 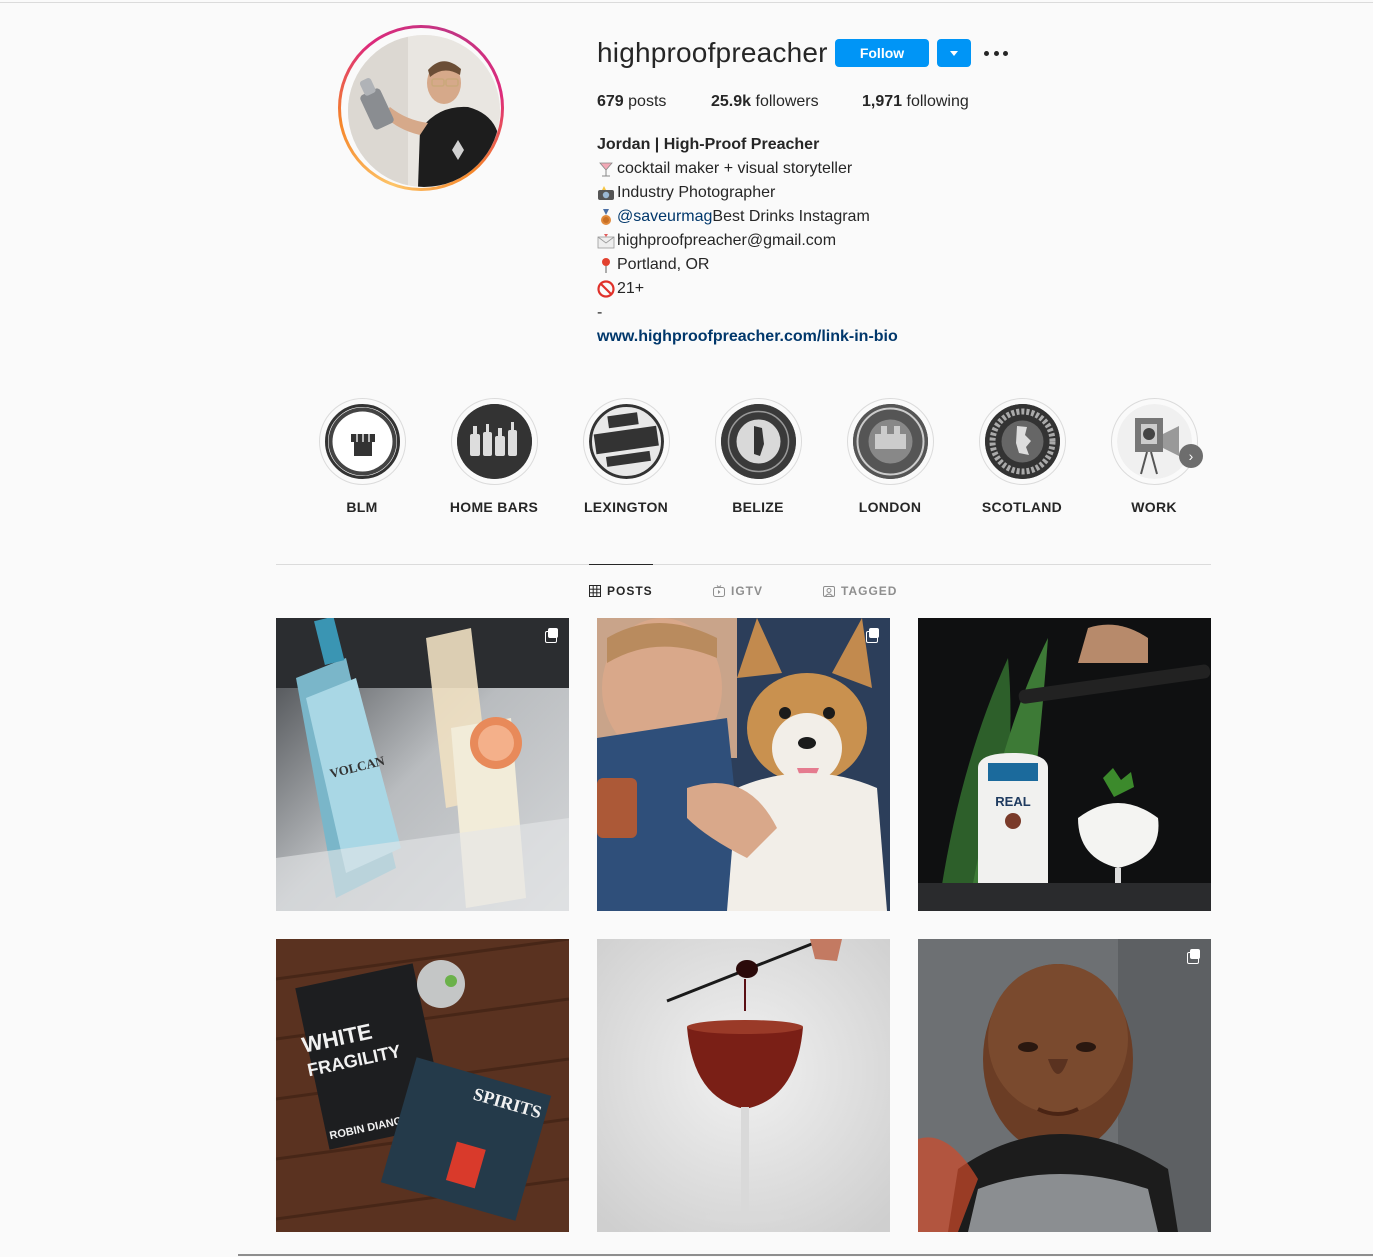 What do you see at coordinates (362, 441) in the screenshot?
I see `fist-icon` at bounding box center [362, 441].